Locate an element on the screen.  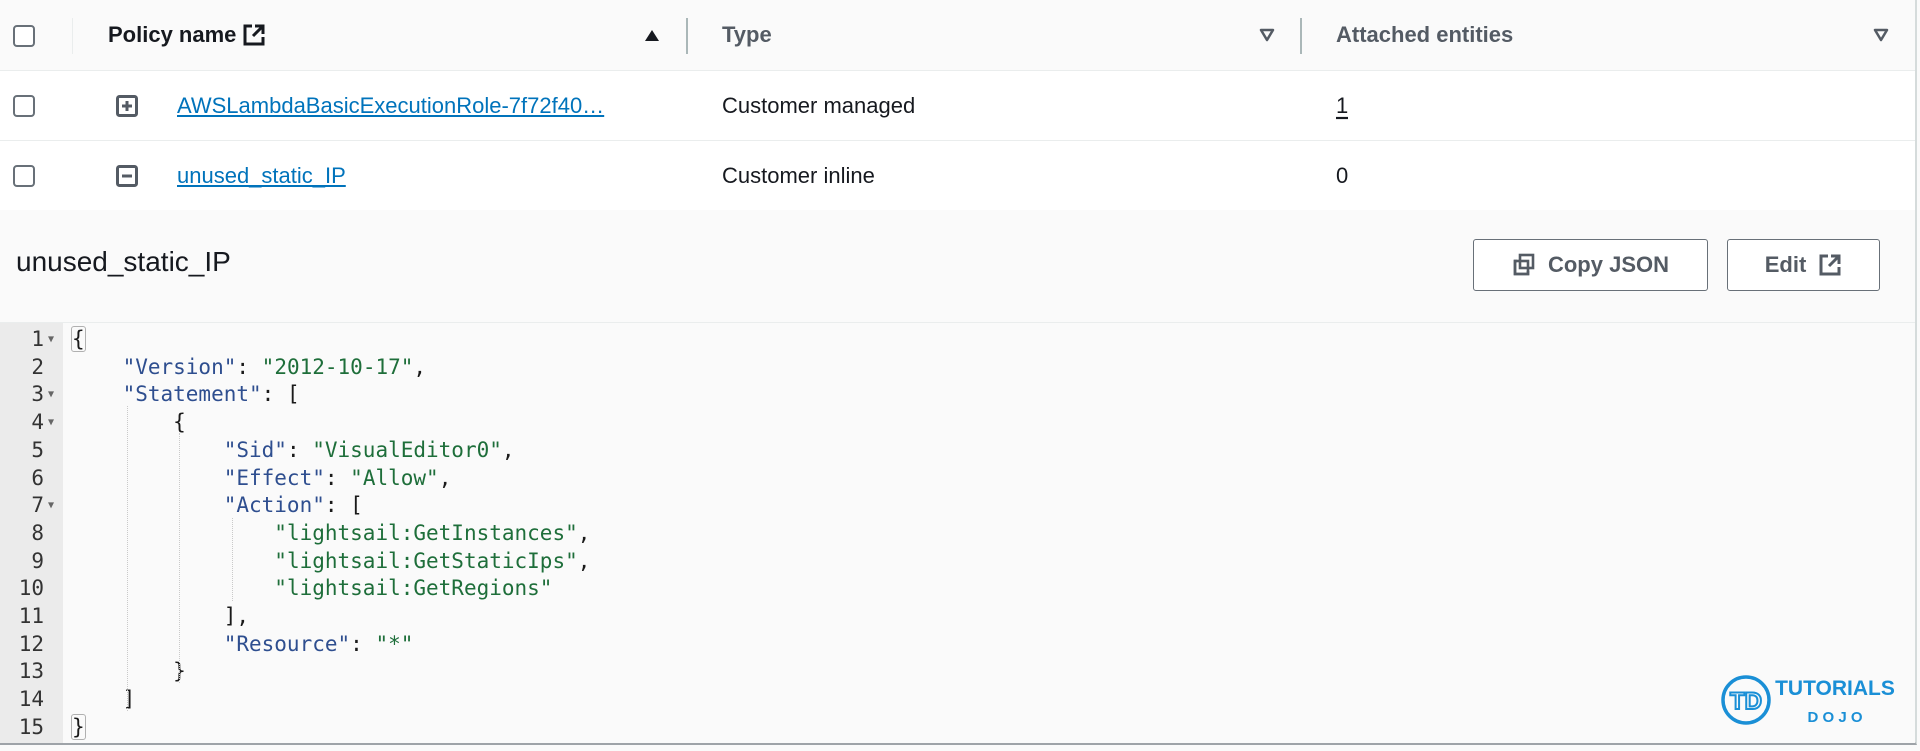
table-row: unused_static_IP Customer inline 0 is located at coordinates (957, 176).